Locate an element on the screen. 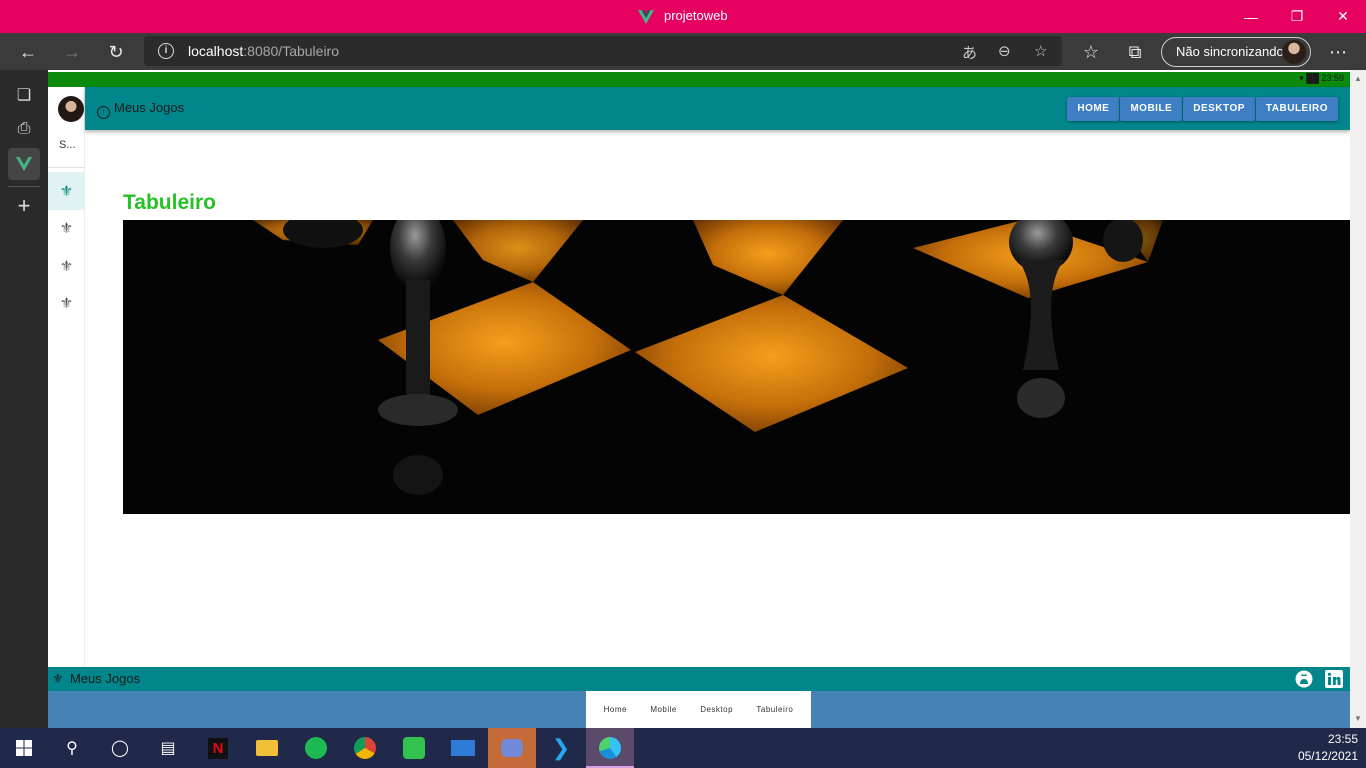 This screenshot has width=1366, height=768. system-clock: 23:55 05/12/2021 is located at coordinates (1328, 748).